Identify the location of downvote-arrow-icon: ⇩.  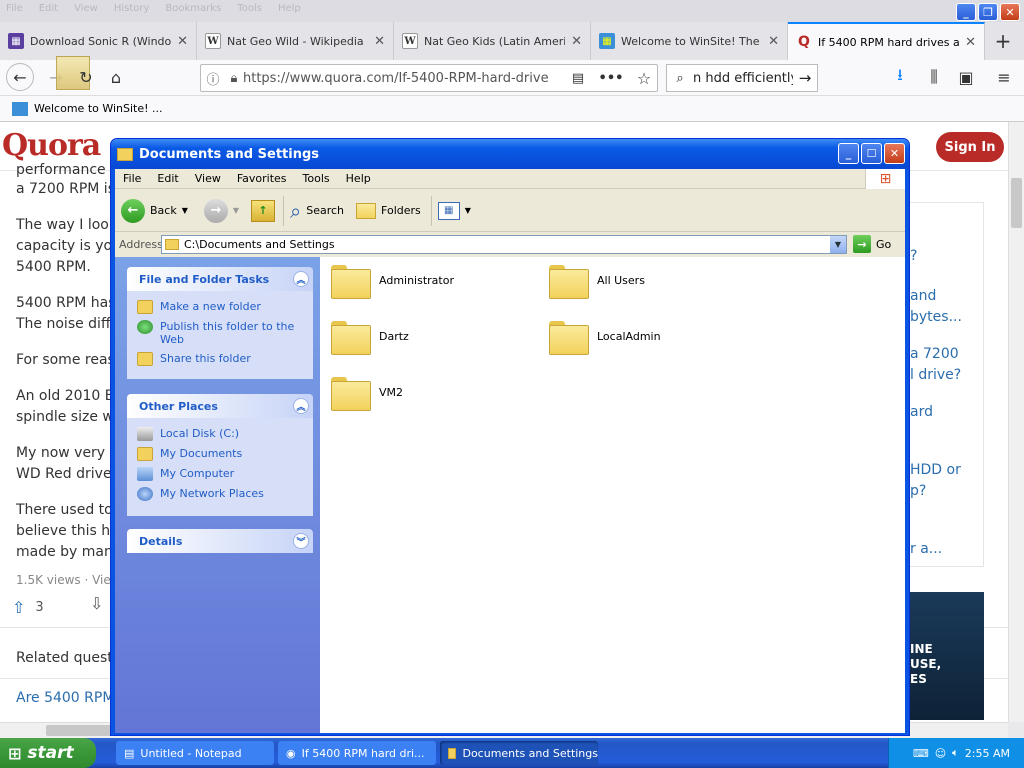
(96, 603).